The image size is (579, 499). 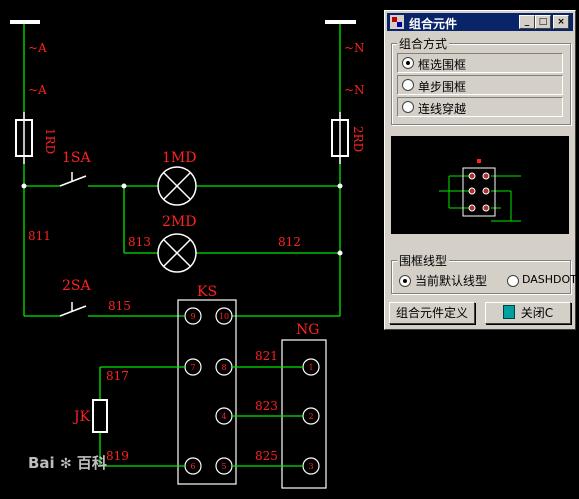 I want to click on linetype-group-label: 围框线型, so click(x=423, y=260).